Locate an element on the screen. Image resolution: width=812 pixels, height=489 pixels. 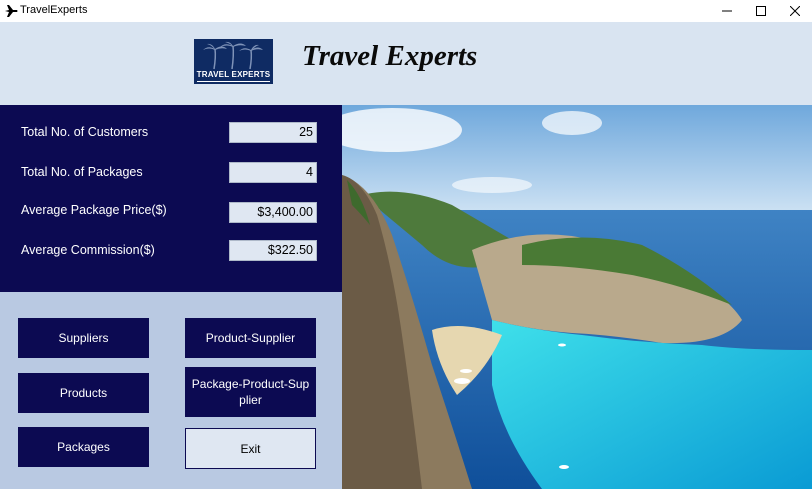
maximize-icon is located at coordinates (761, 11).